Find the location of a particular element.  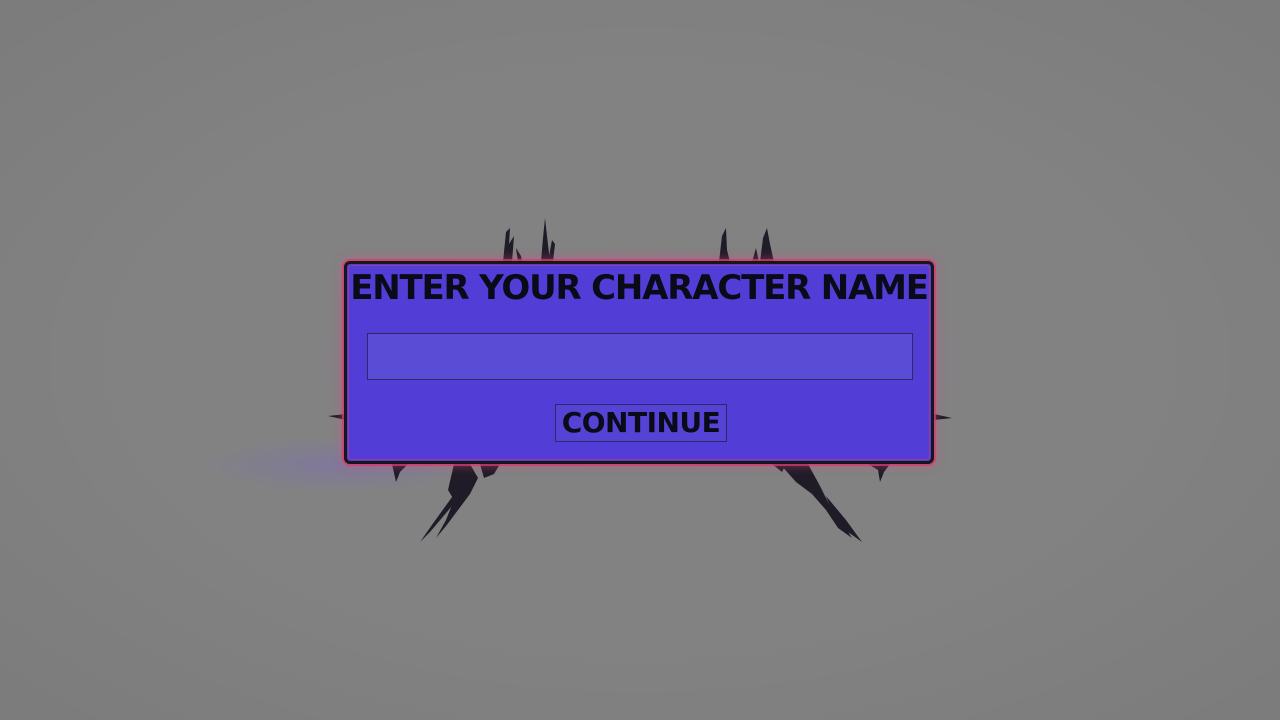

dialog-title: ENTER YOUR CHARACTER NAME is located at coordinates (639, 288).